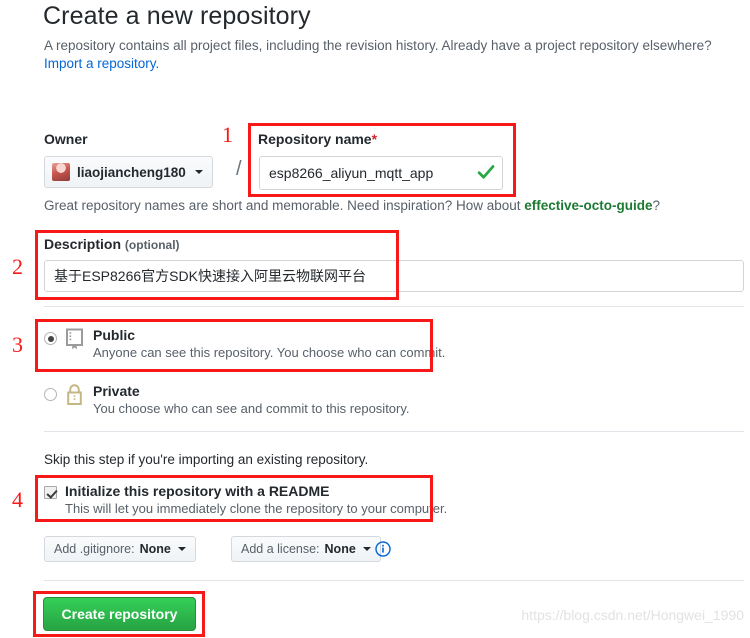 This screenshot has height=638, width=750. I want to click on radio-private, so click(50, 394).